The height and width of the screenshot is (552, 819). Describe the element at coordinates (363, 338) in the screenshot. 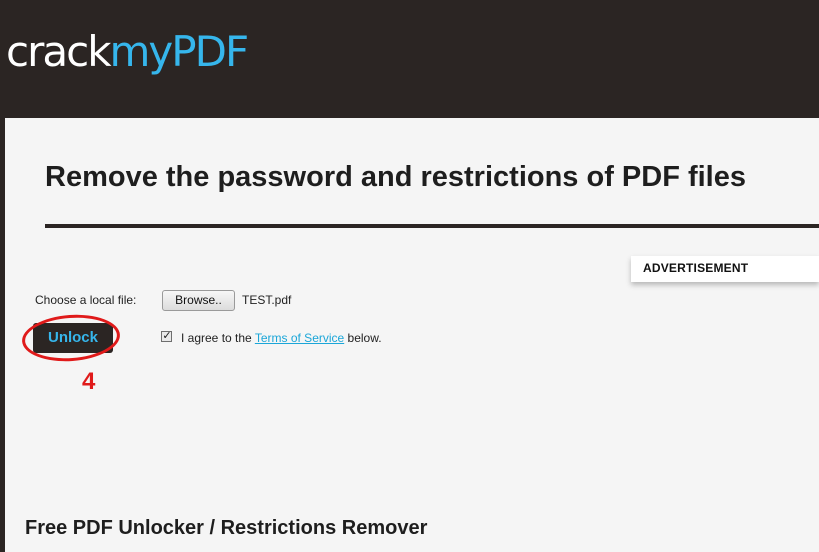

I see `agree-text-suffix: below.` at that location.